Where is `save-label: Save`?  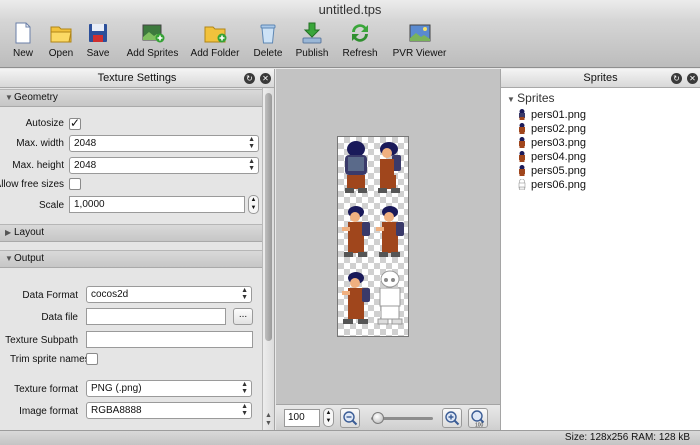 save-label: Save is located at coordinates (98, 53).